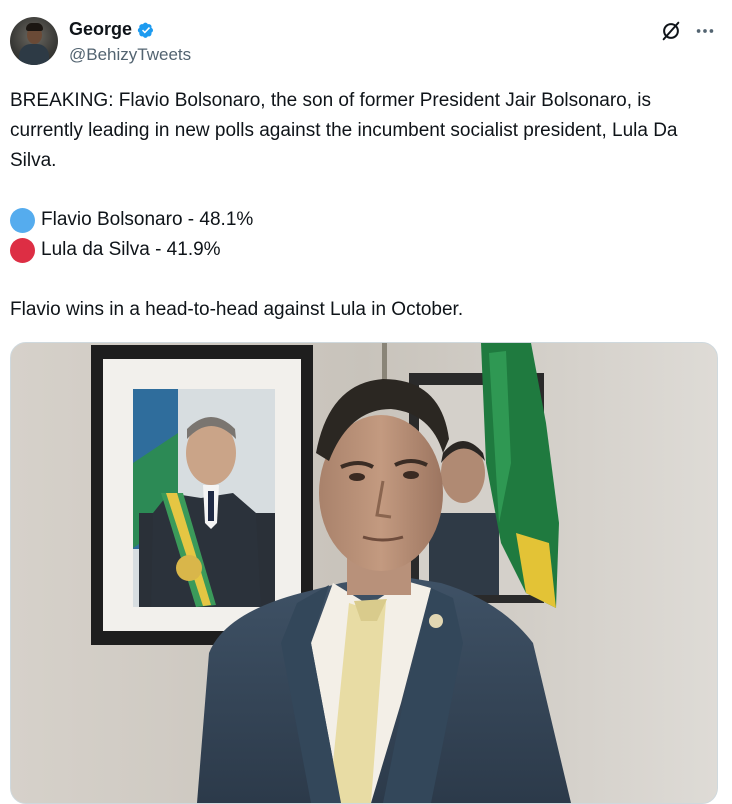 This screenshot has height=804, width=732. Describe the element at coordinates (145, 30) in the screenshot. I see `verified-badge-icon` at that location.